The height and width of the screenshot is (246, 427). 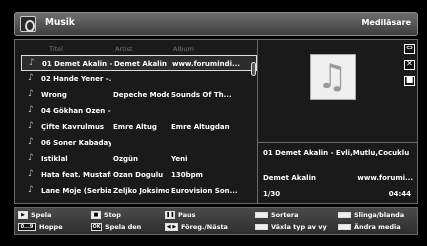 I want to click on header-bar: Musik Mediläsare, so click(x=216, y=24).